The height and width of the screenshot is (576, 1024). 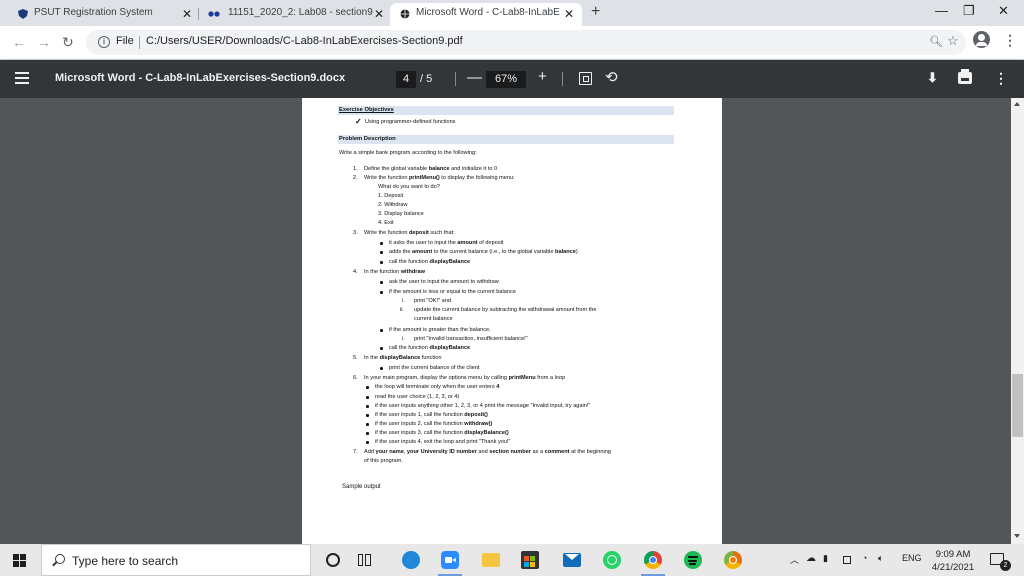 I want to click on info-icon: i, so click(x=104, y=42).